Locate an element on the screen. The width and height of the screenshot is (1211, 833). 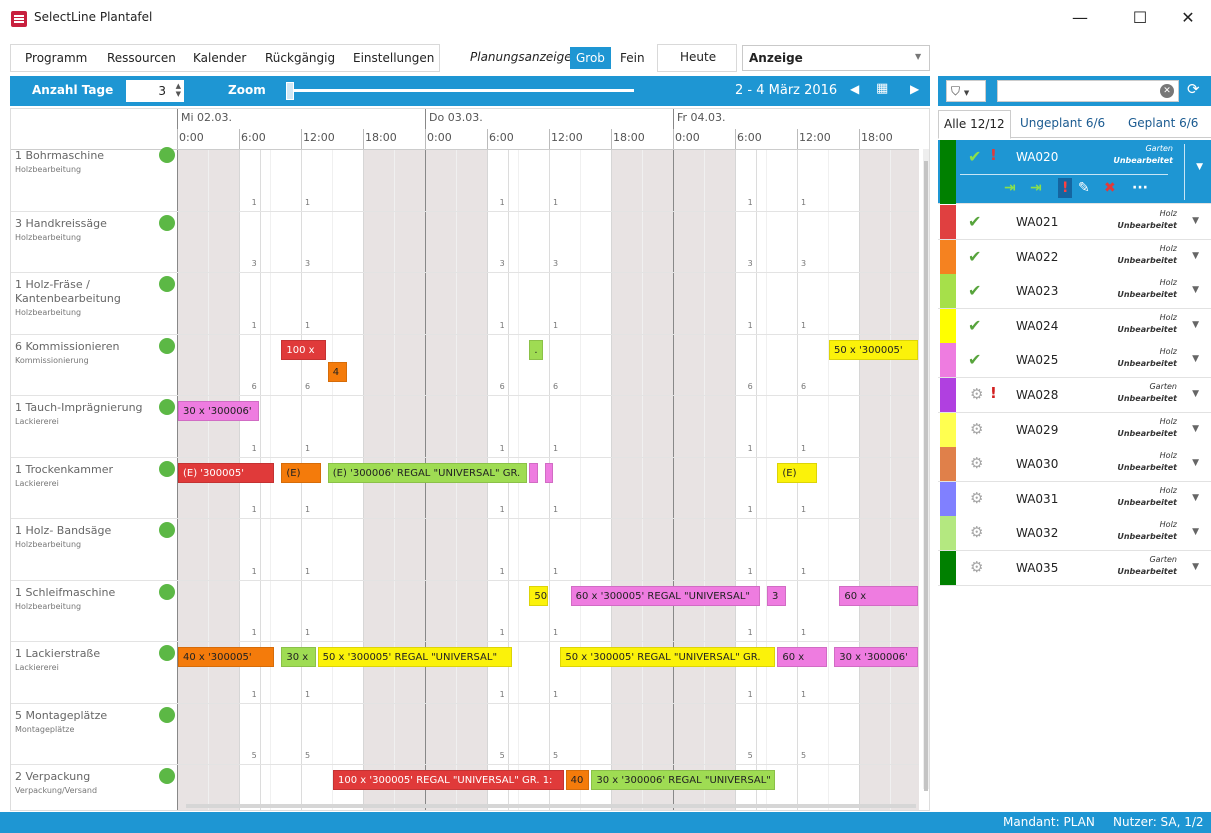
resource-name: 1 Holz- Bandsäge is located at coordinates (85, 531).